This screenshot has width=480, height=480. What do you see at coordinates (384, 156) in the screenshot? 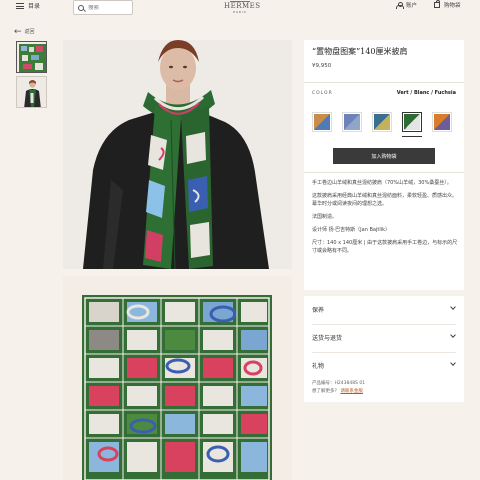
I see `add-to-bag-button: 加入购物袋` at bounding box center [384, 156].